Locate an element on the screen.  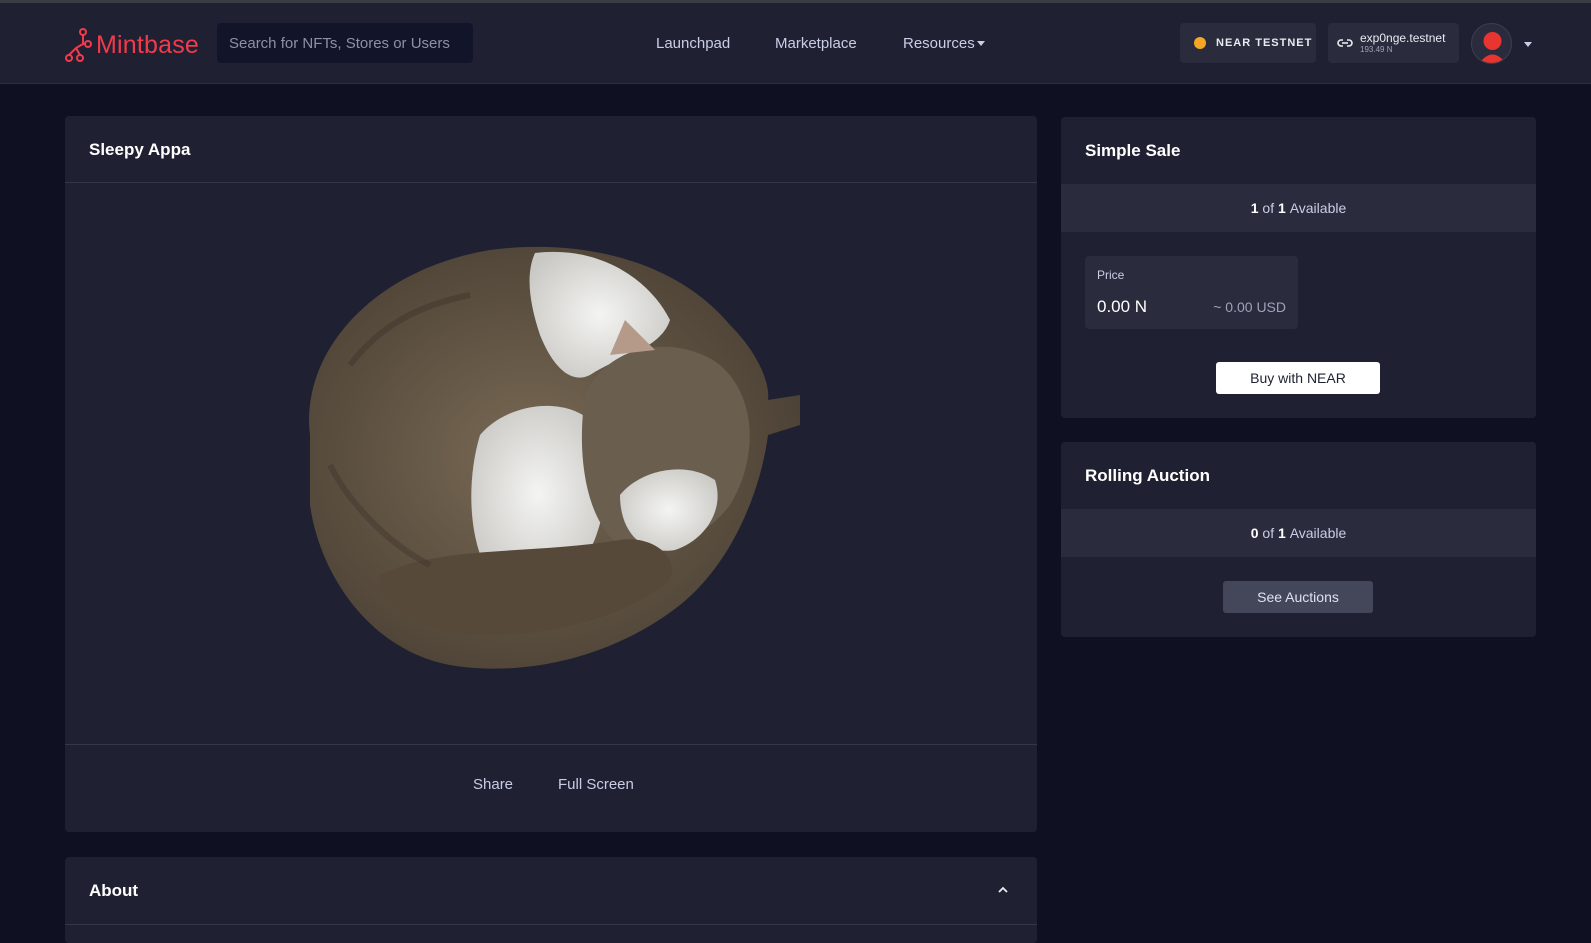
simple-sale-availability: 1 of 1 Available is located at coordinates (1298, 208).